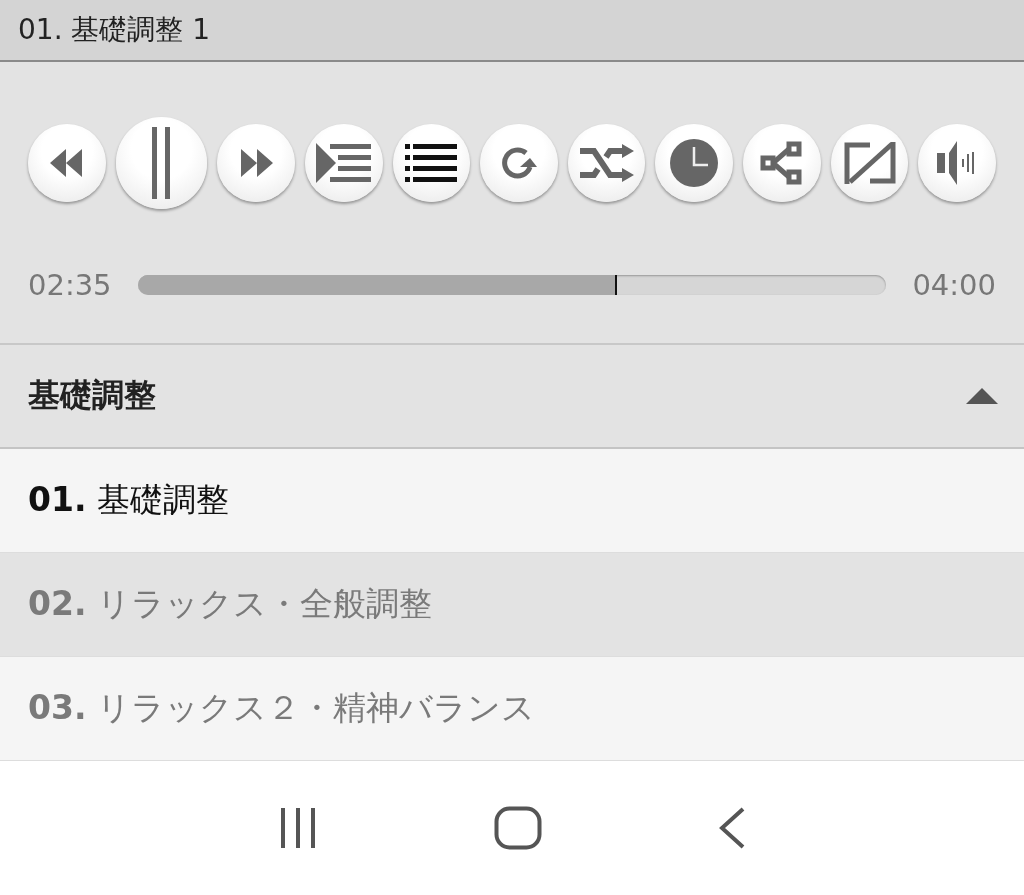  I want to click on back-icon, so click(732, 828).